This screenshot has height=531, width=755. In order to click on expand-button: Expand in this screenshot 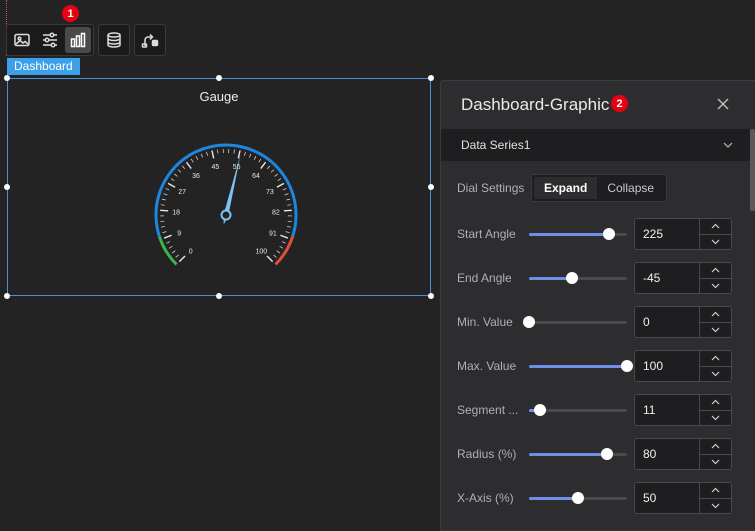, I will do `click(566, 188)`.